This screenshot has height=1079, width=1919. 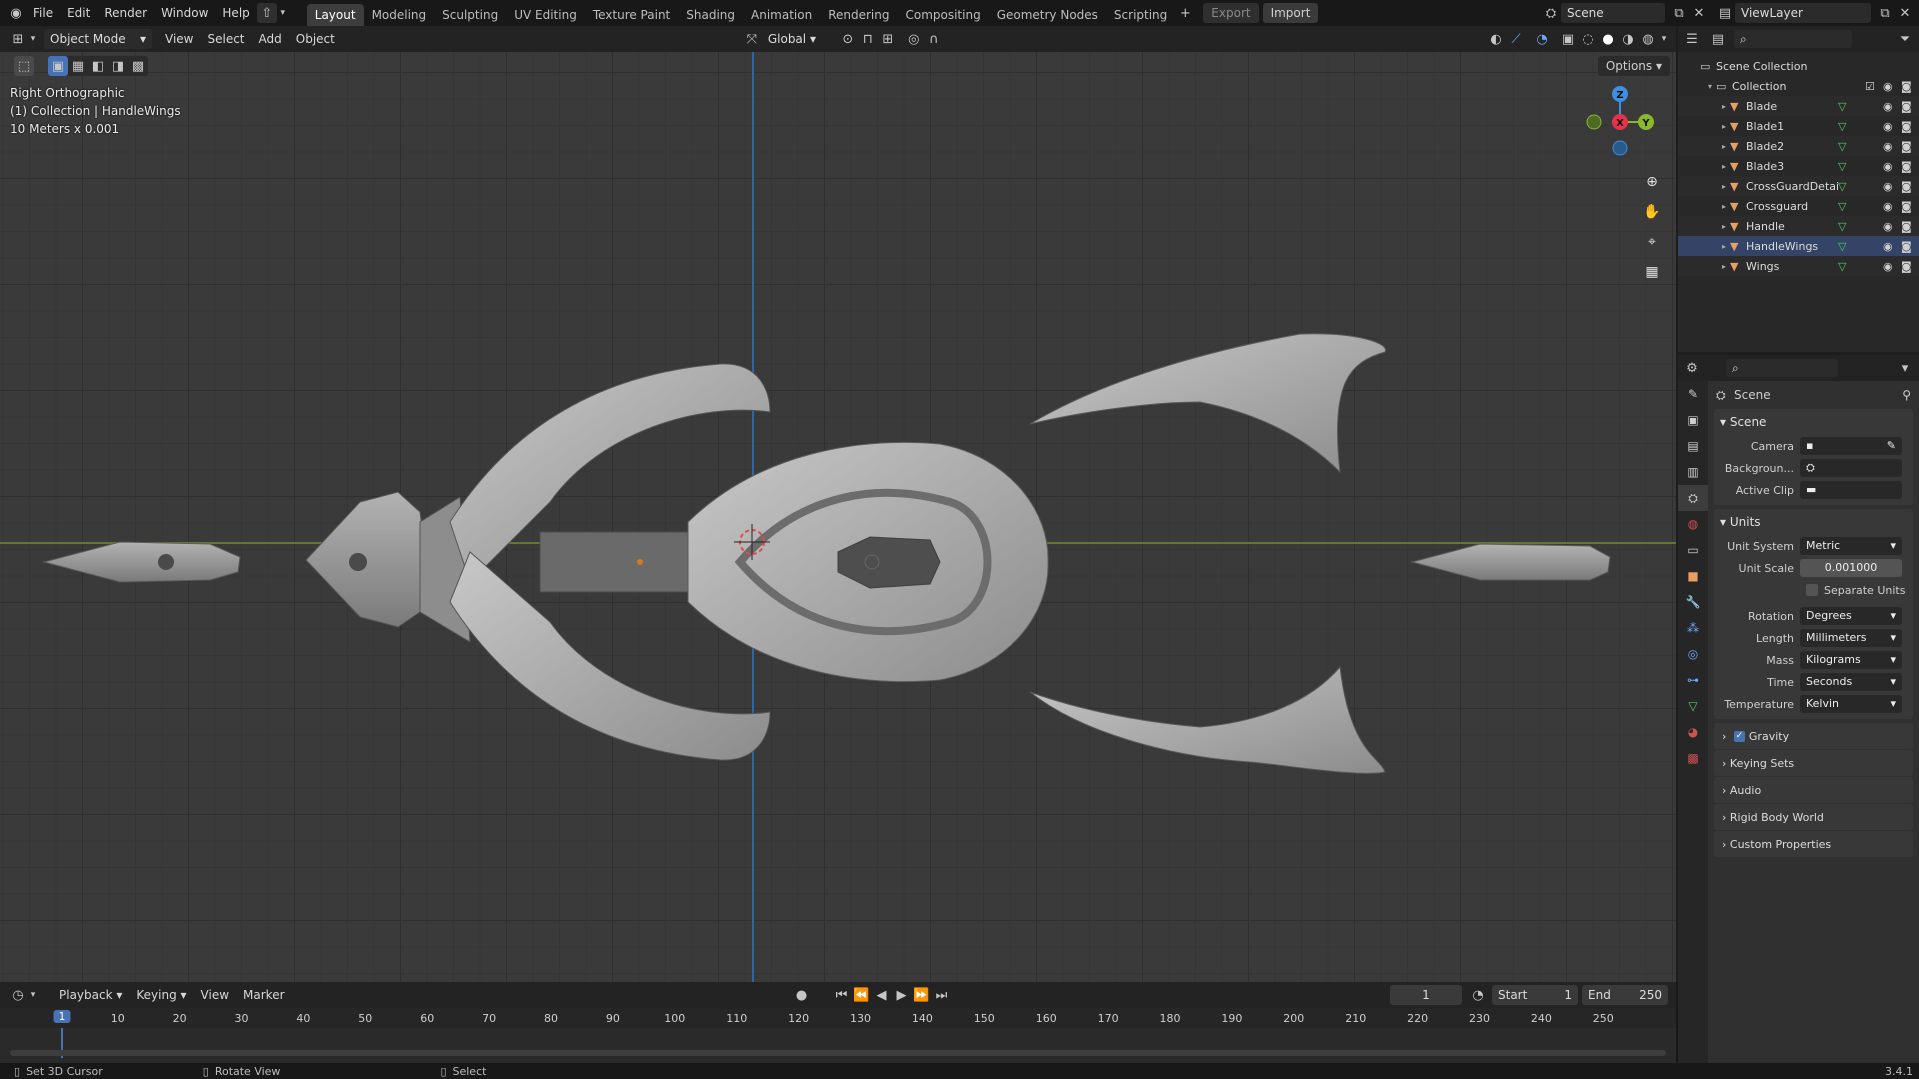 I want to click on wing-upper-mesh, so click(x=1207, y=403).